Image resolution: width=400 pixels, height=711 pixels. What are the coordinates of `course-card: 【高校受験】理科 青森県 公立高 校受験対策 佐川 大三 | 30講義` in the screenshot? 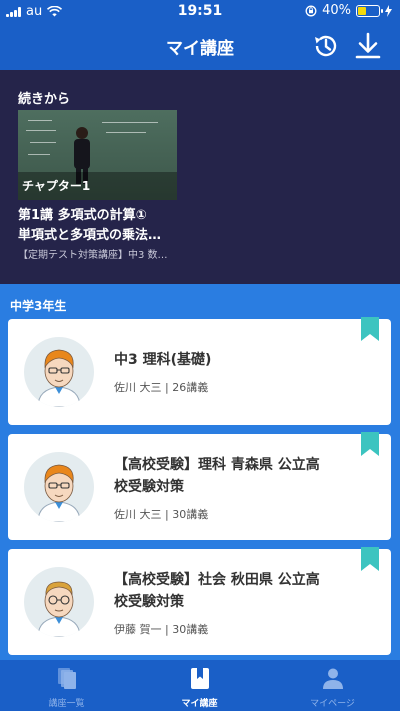 It's located at (199, 486).